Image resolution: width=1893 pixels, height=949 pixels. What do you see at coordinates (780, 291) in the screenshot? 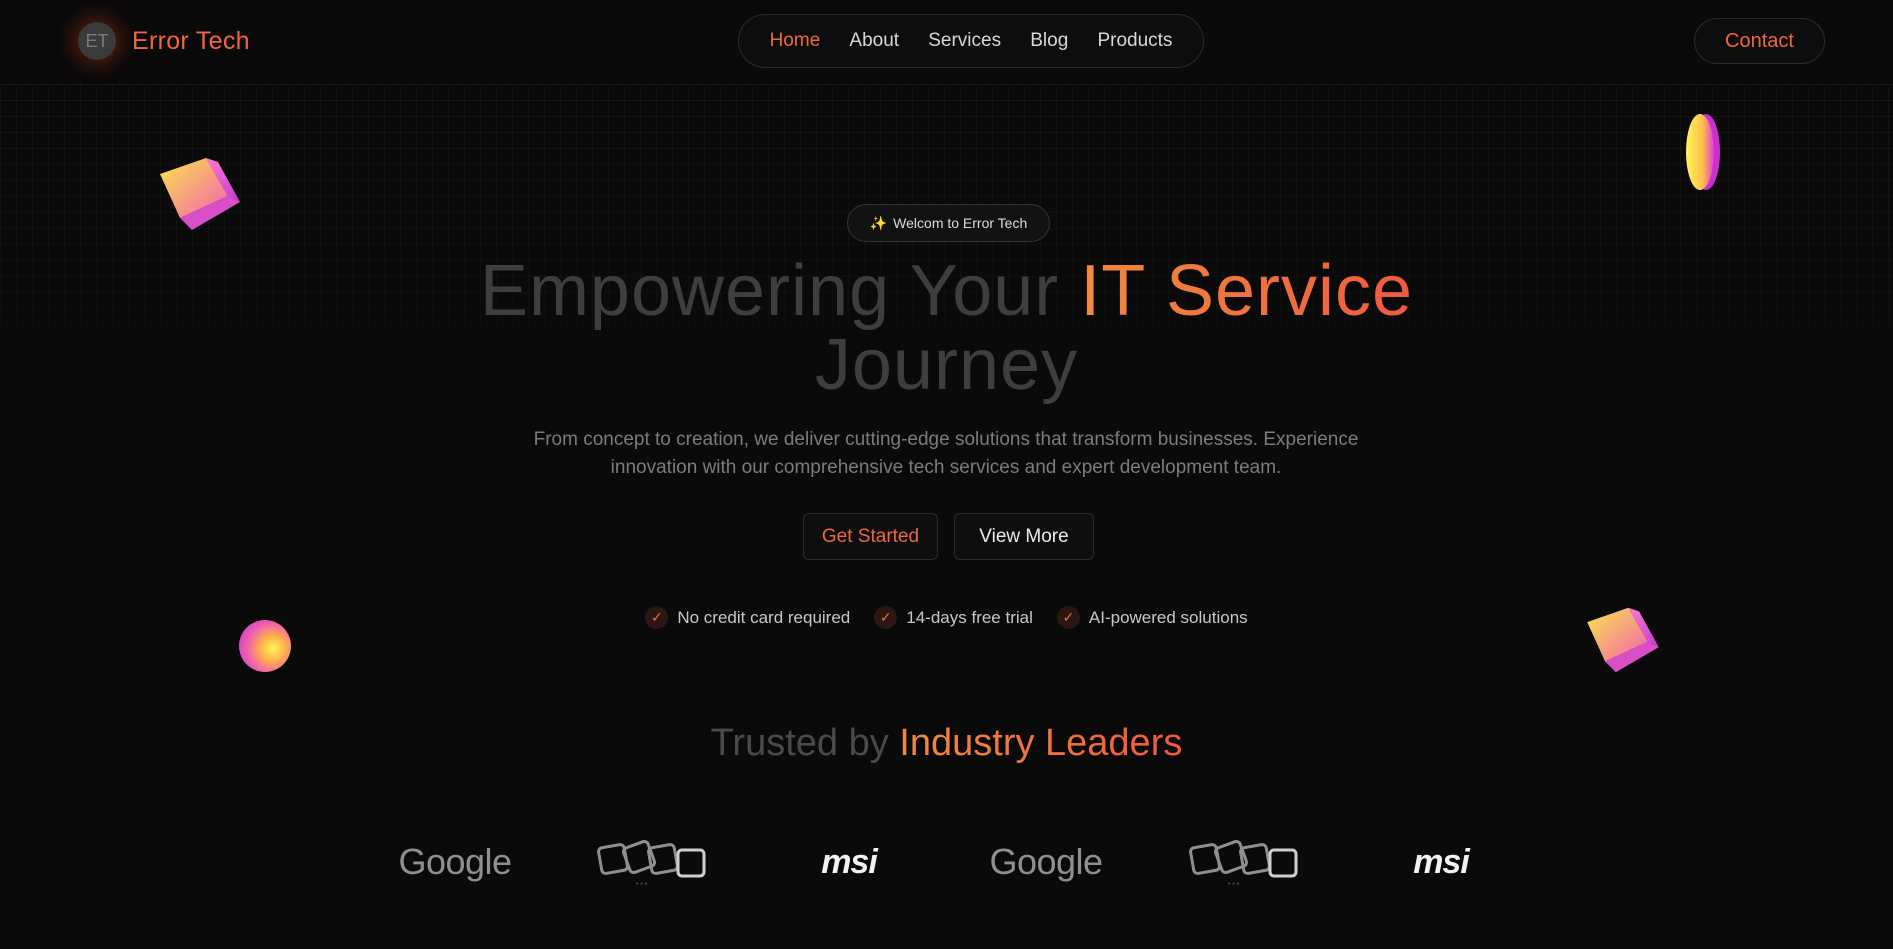
I see `hero-title-part1: Empowering Your` at bounding box center [780, 291].